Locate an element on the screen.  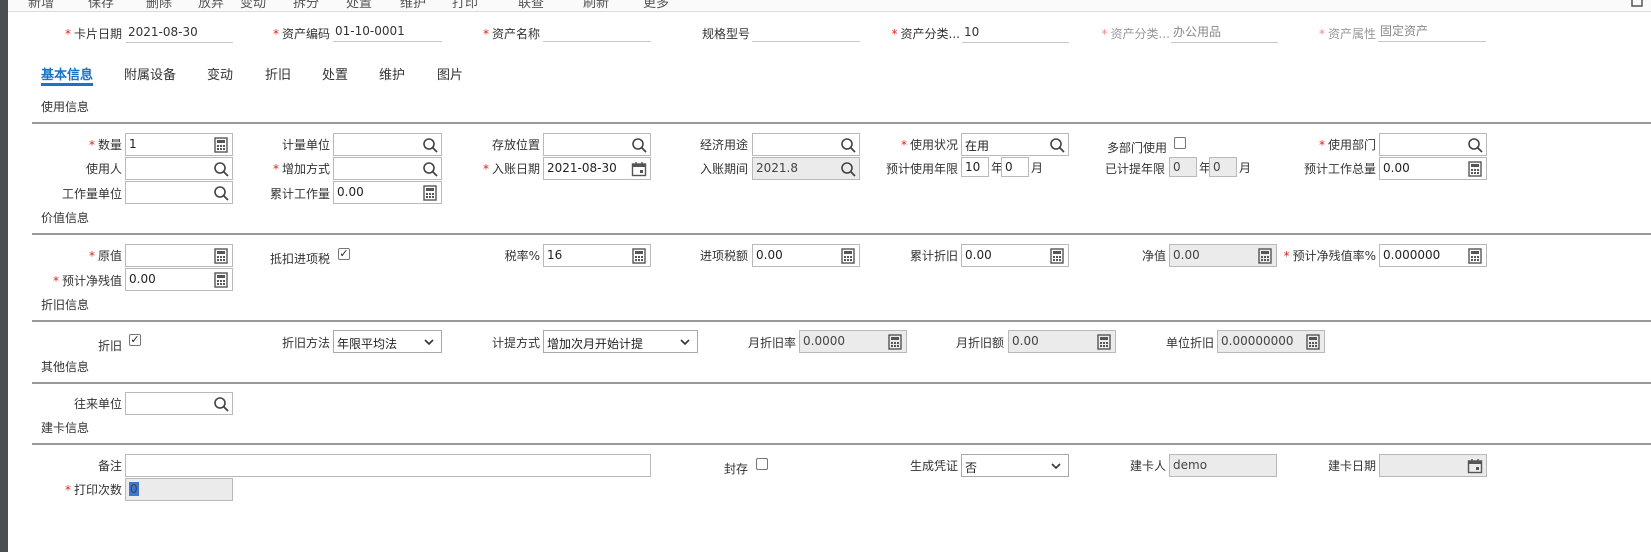
accrual-method-select: 增加次月开始计提 is located at coordinates (620, 341).